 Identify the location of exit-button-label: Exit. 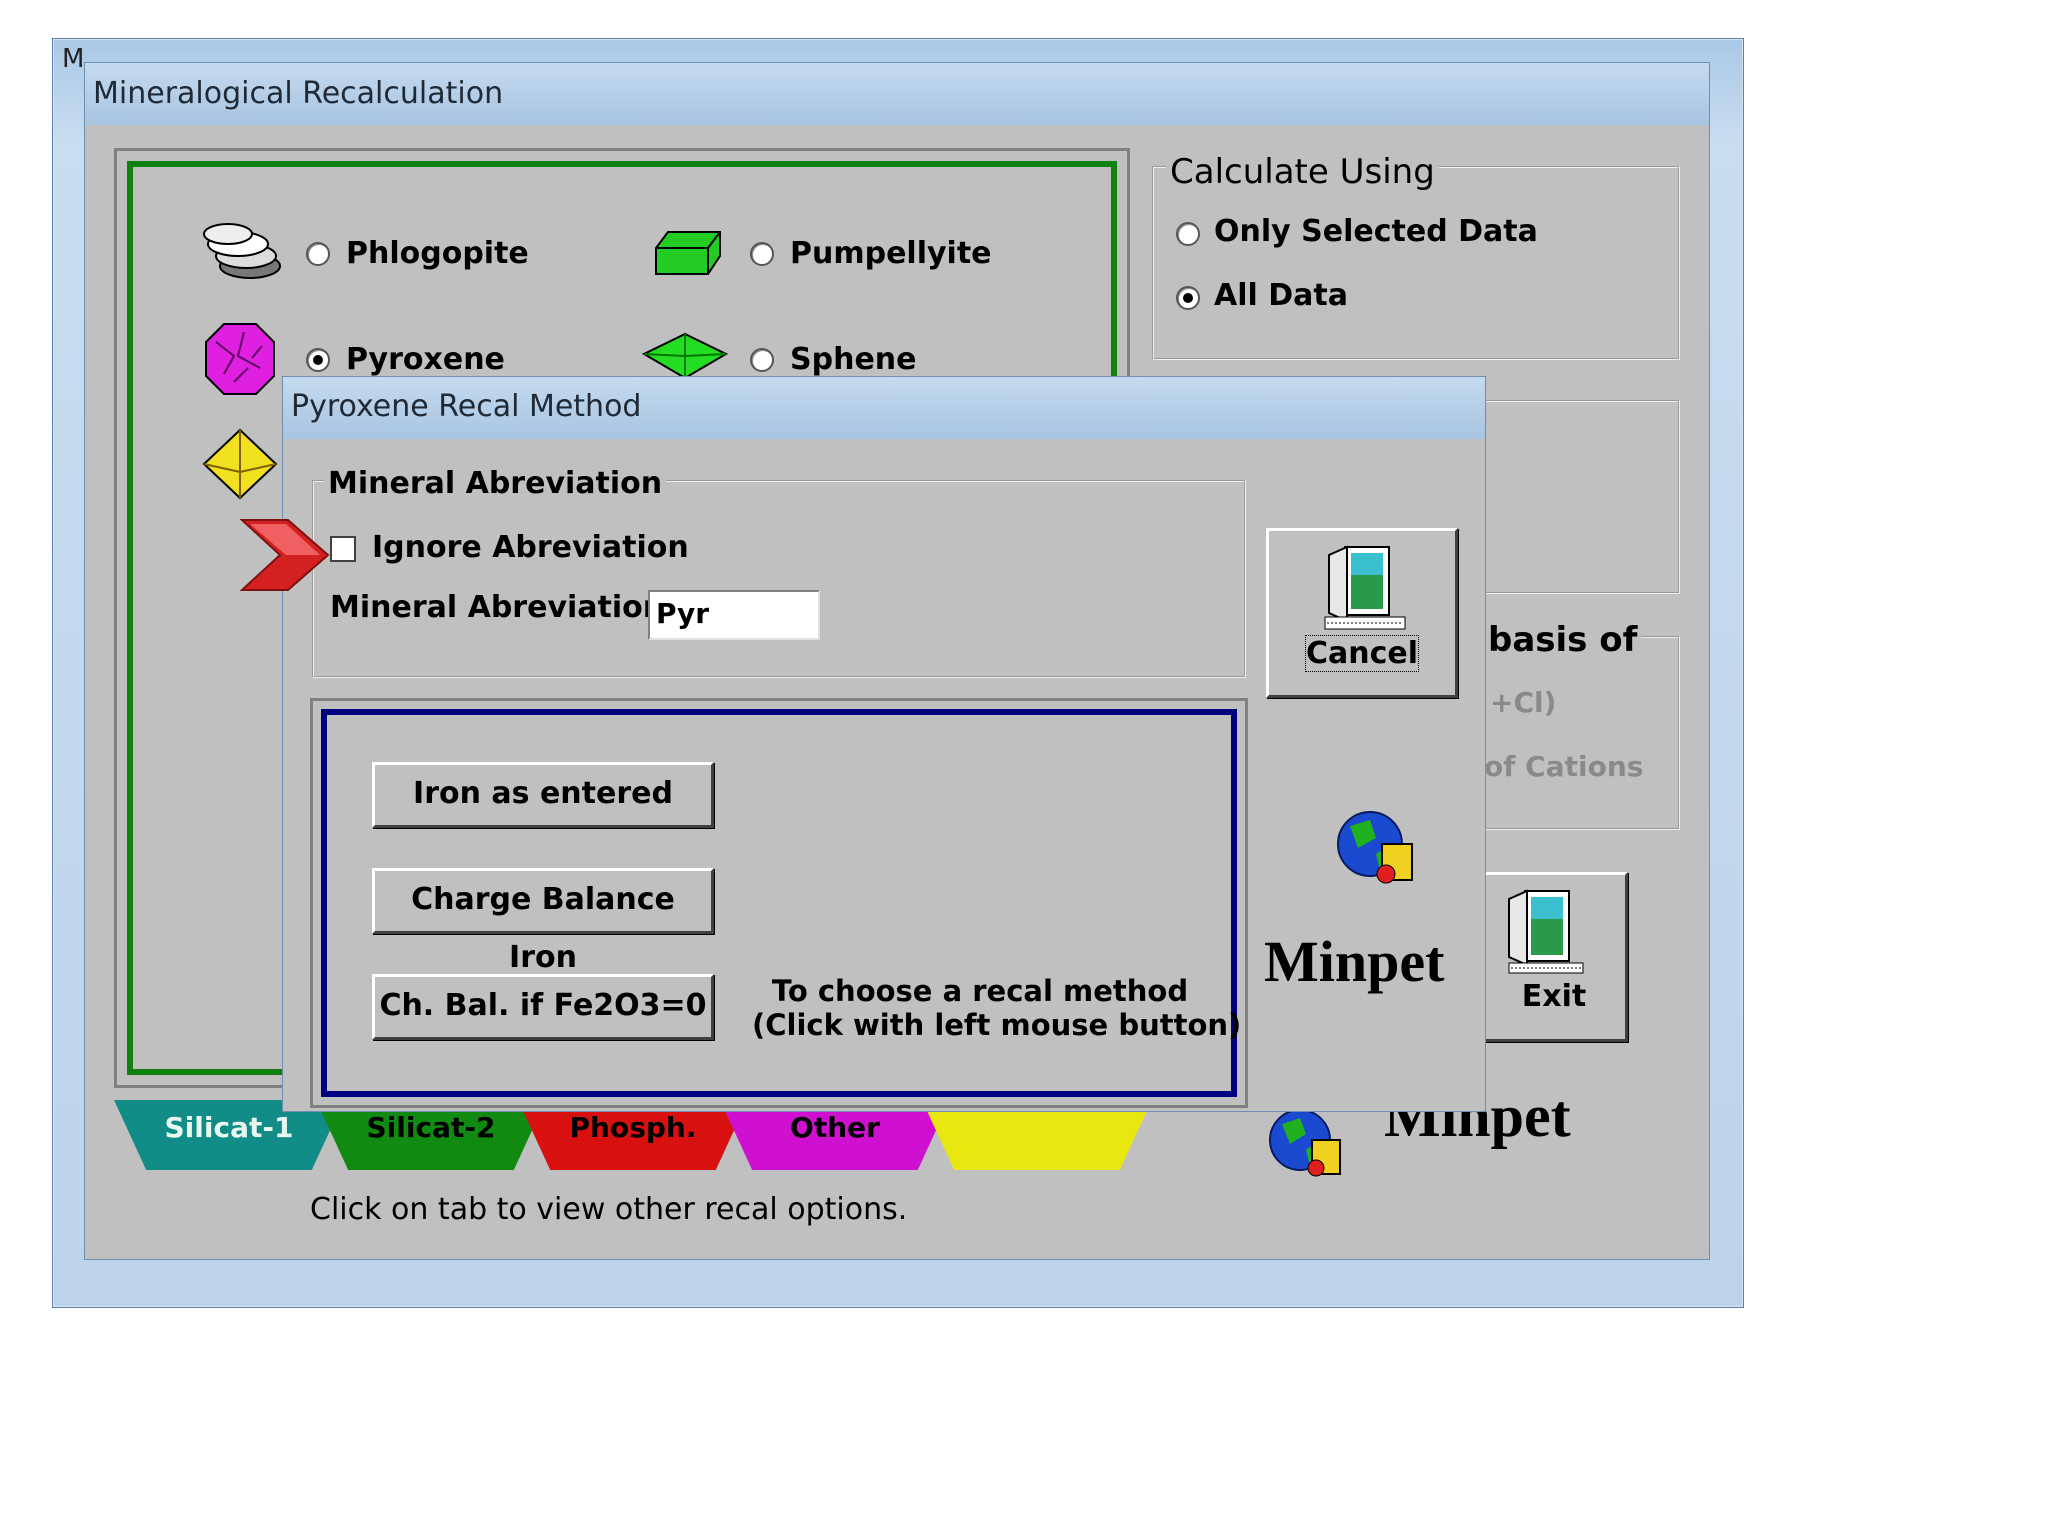
(1554, 996).